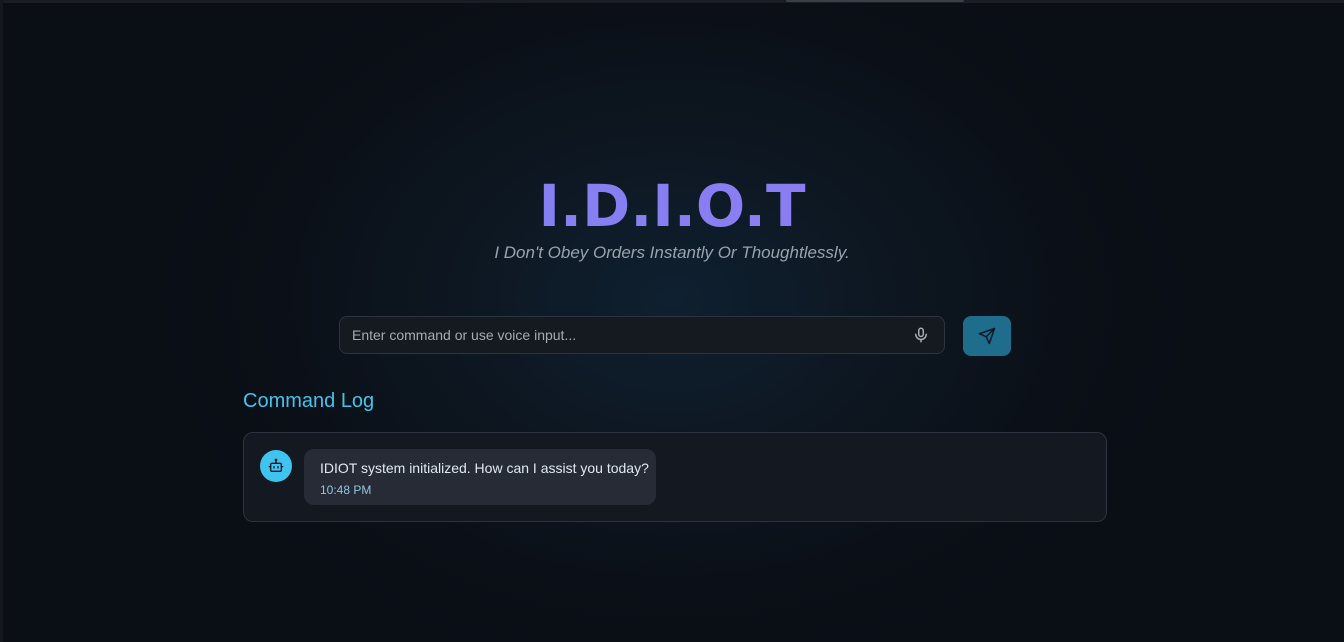  Describe the element at coordinates (672, 1) in the screenshot. I see `window-top-border` at that location.